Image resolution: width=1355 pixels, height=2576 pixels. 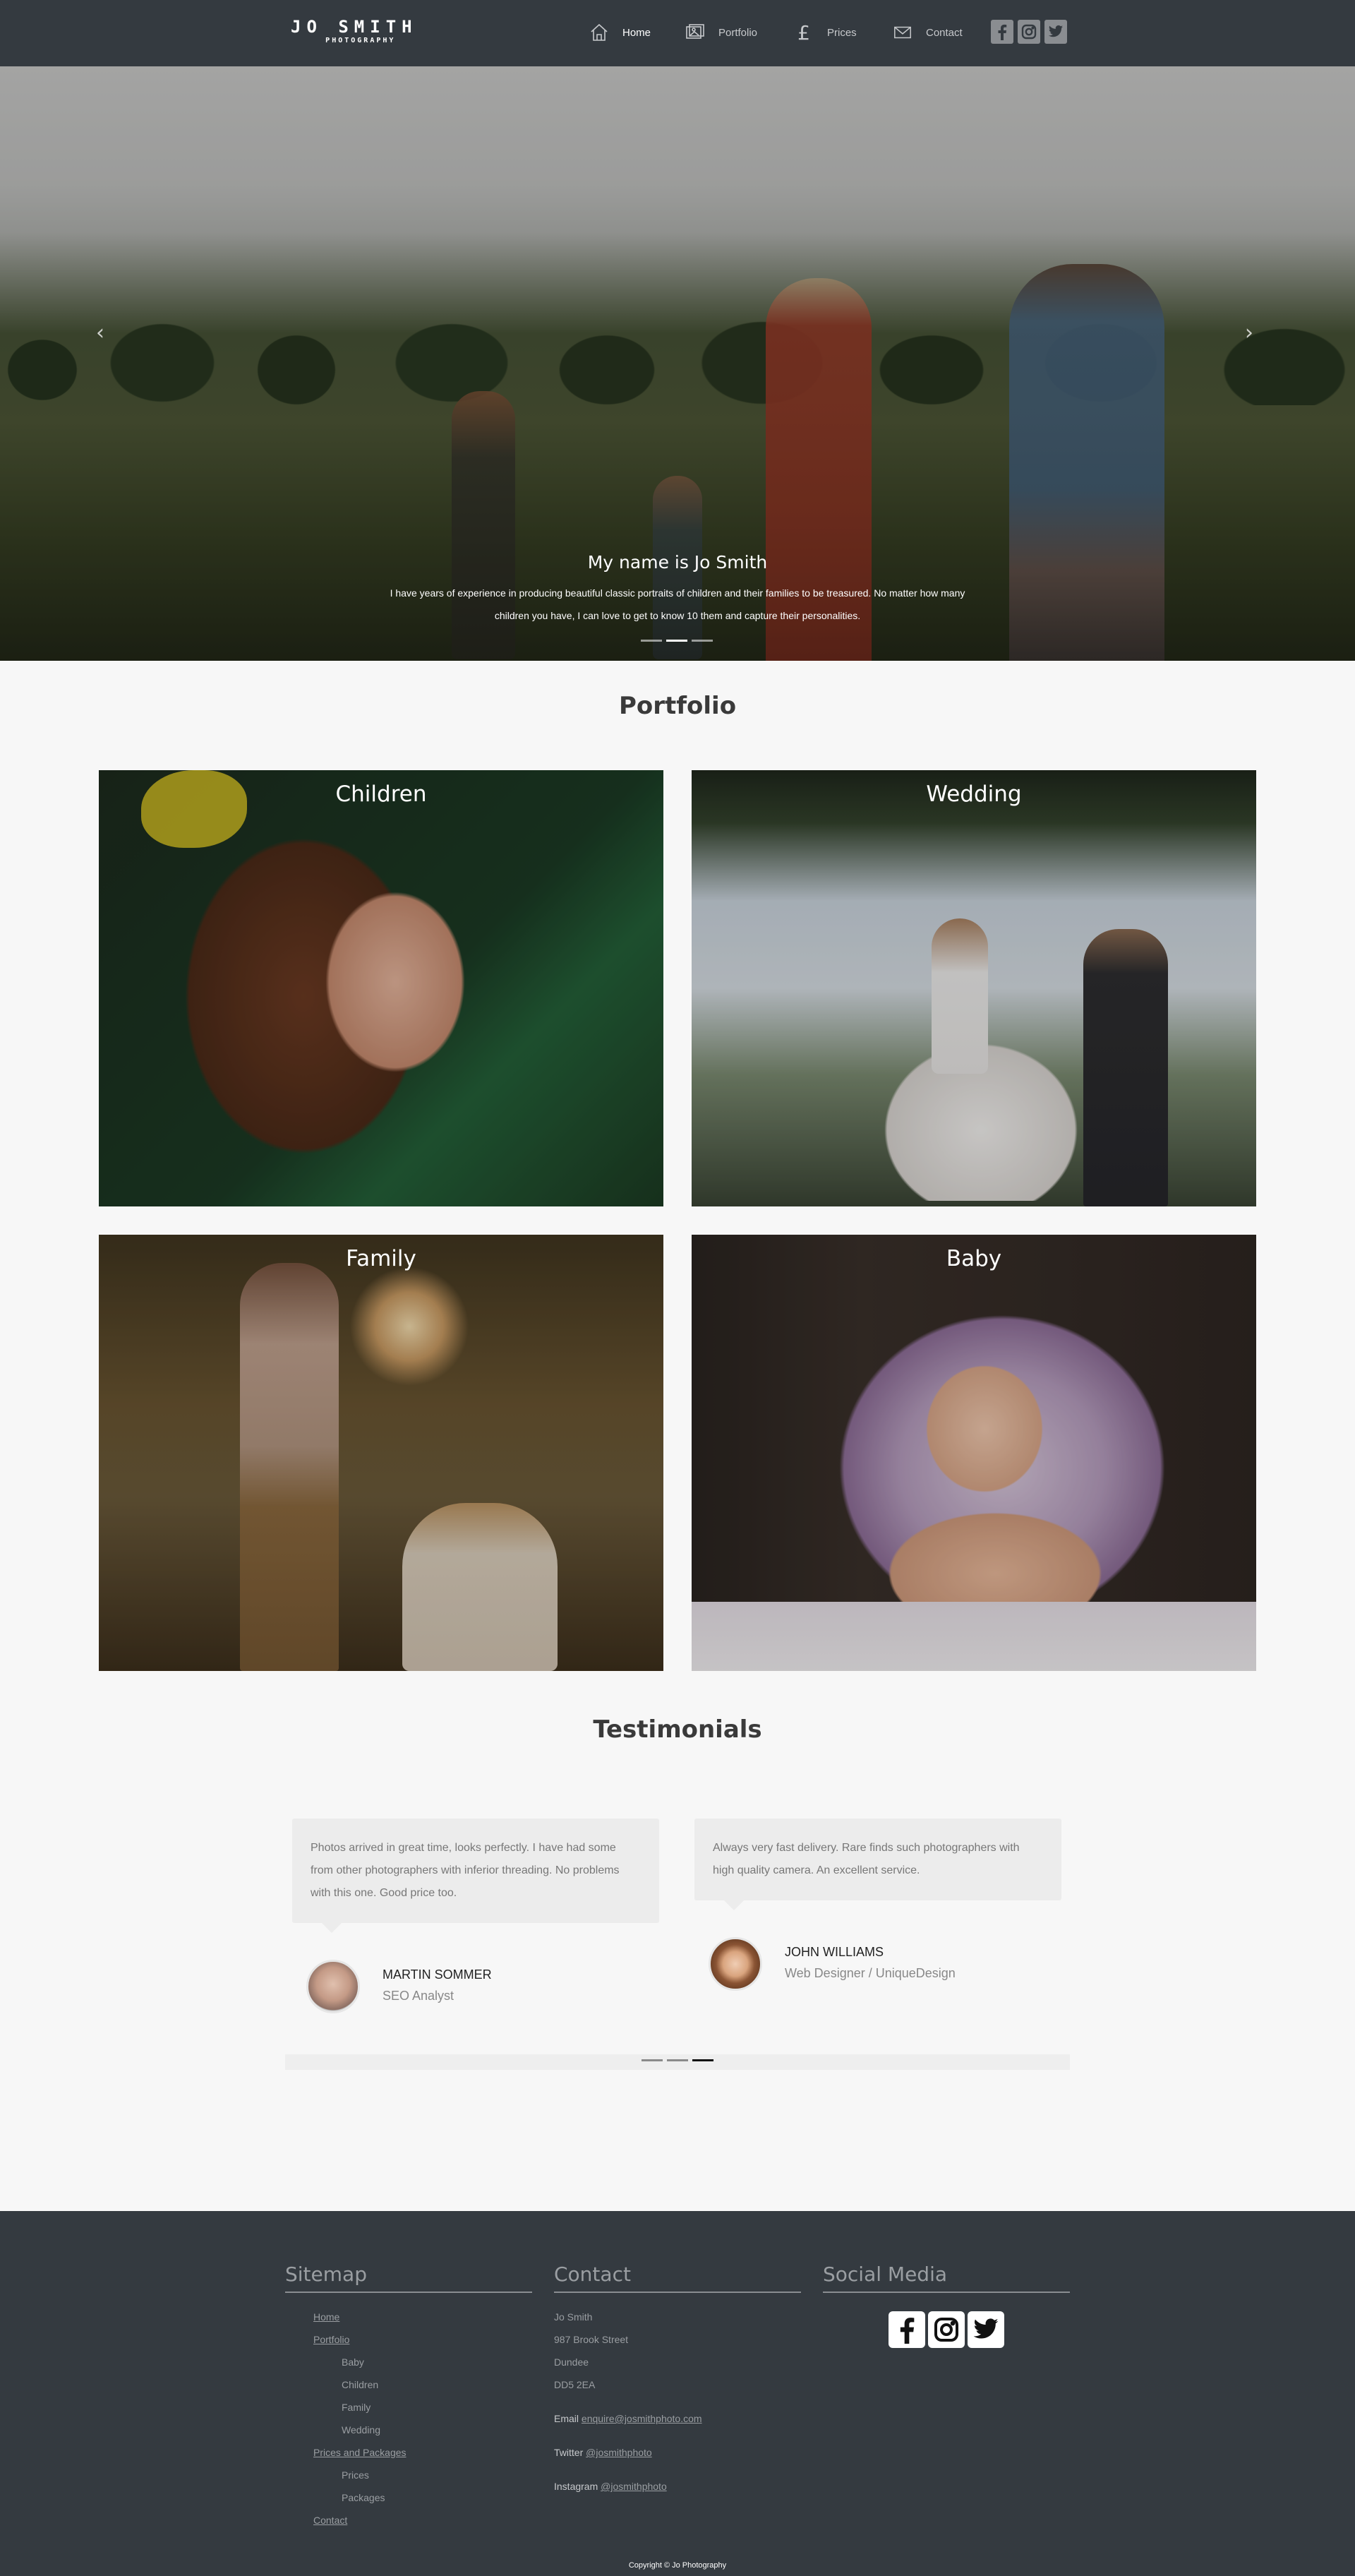 What do you see at coordinates (359, 2452) in the screenshot?
I see `footer-link-prices-packages: Prices and Packages` at bounding box center [359, 2452].